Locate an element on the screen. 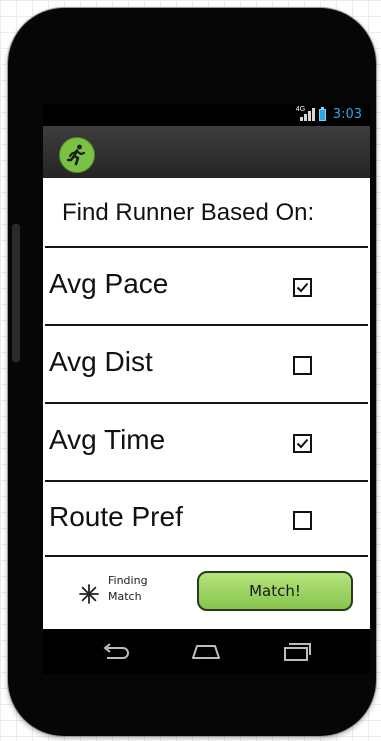 The image size is (381, 741). route-pref-checkbox is located at coordinates (302, 520).